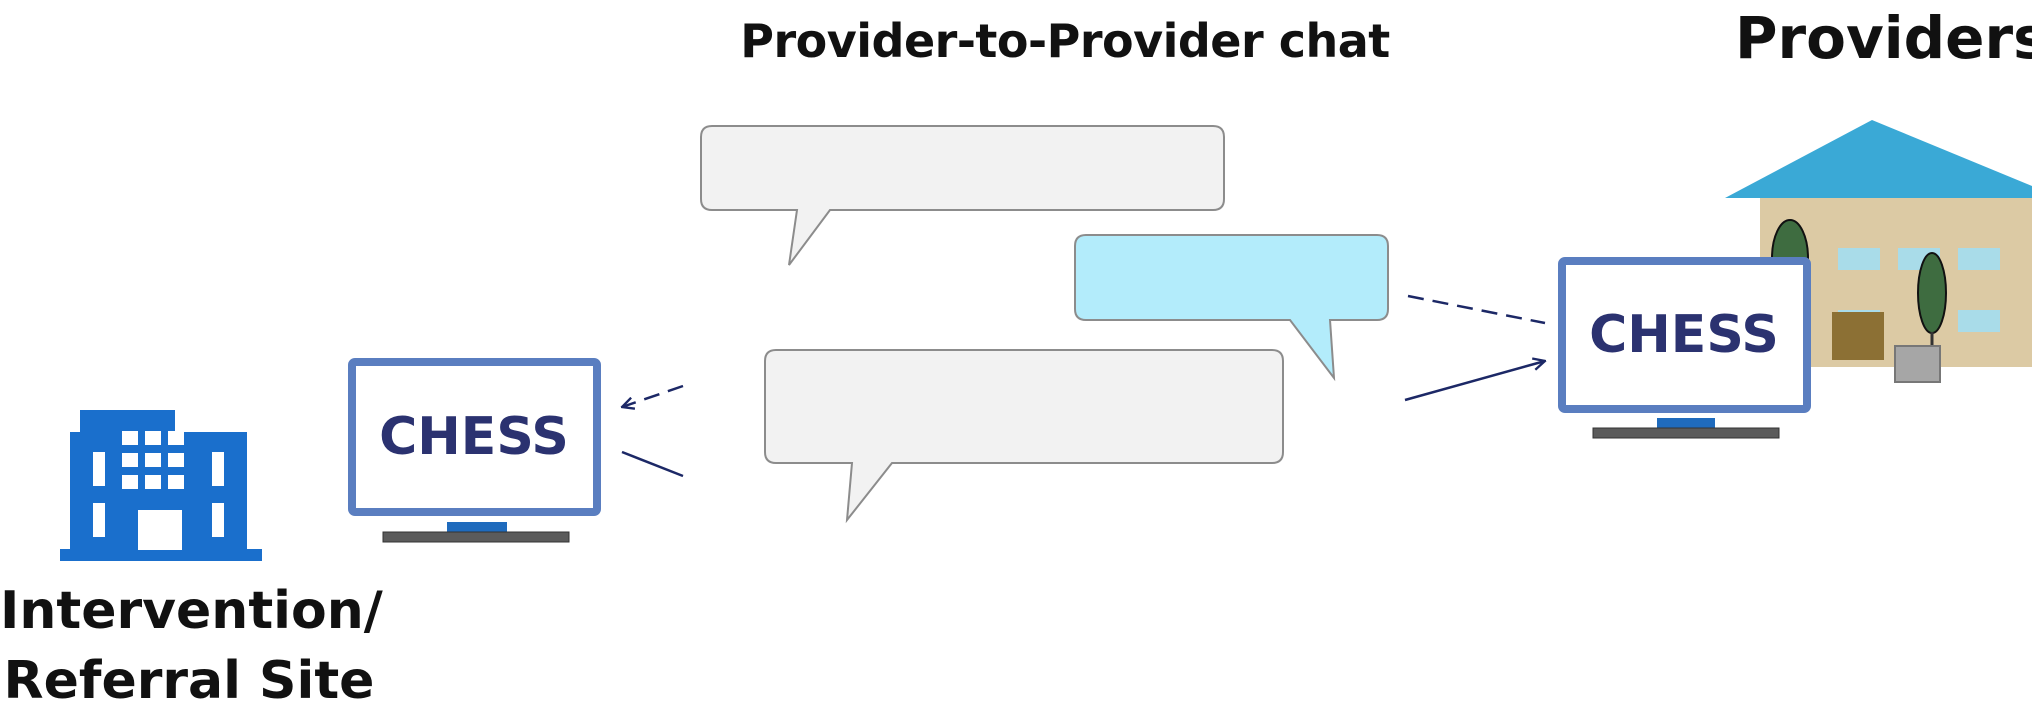 The image size is (2032, 716). What do you see at coordinates (191, 646) in the screenshot?
I see `referral-site-label: Intervention/ Referral Site` at bounding box center [191, 646].